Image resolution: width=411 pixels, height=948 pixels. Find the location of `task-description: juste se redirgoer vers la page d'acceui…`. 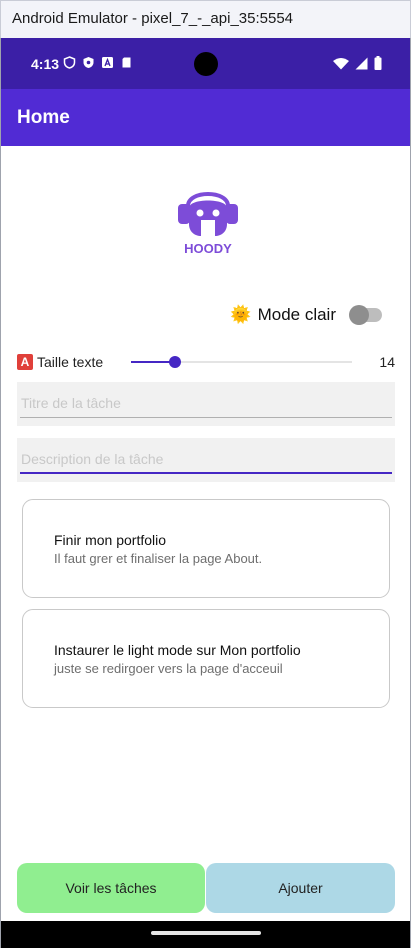

task-description: juste se redirgoer vers la page d'acceui… is located at coordinates (168, 668).